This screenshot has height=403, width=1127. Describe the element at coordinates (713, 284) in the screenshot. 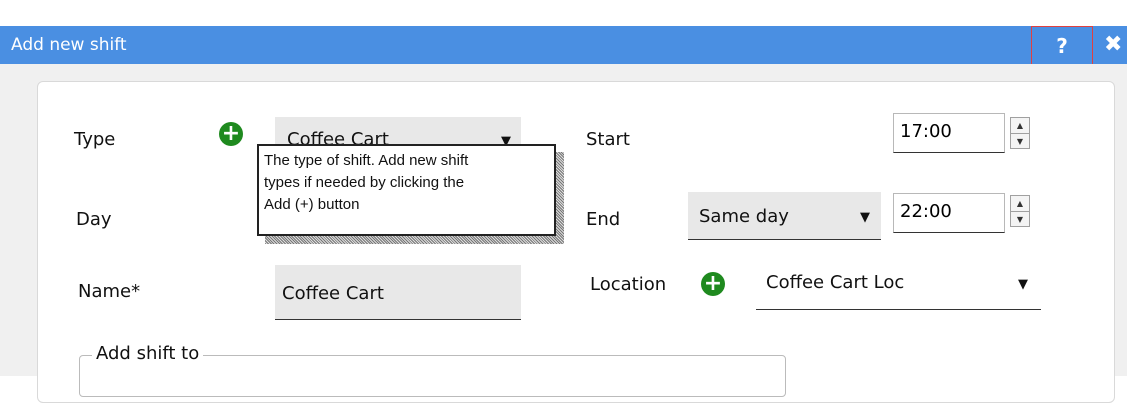

I see `add-location-icon: +` at that location.